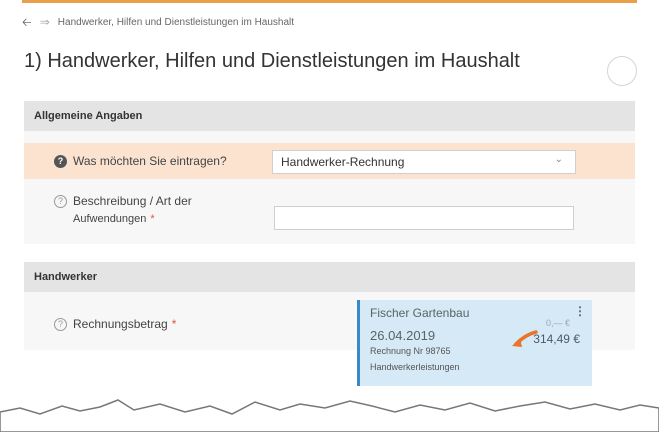  I want to click on description-label: ? Beschreibung / Art der, so click(123, 201).